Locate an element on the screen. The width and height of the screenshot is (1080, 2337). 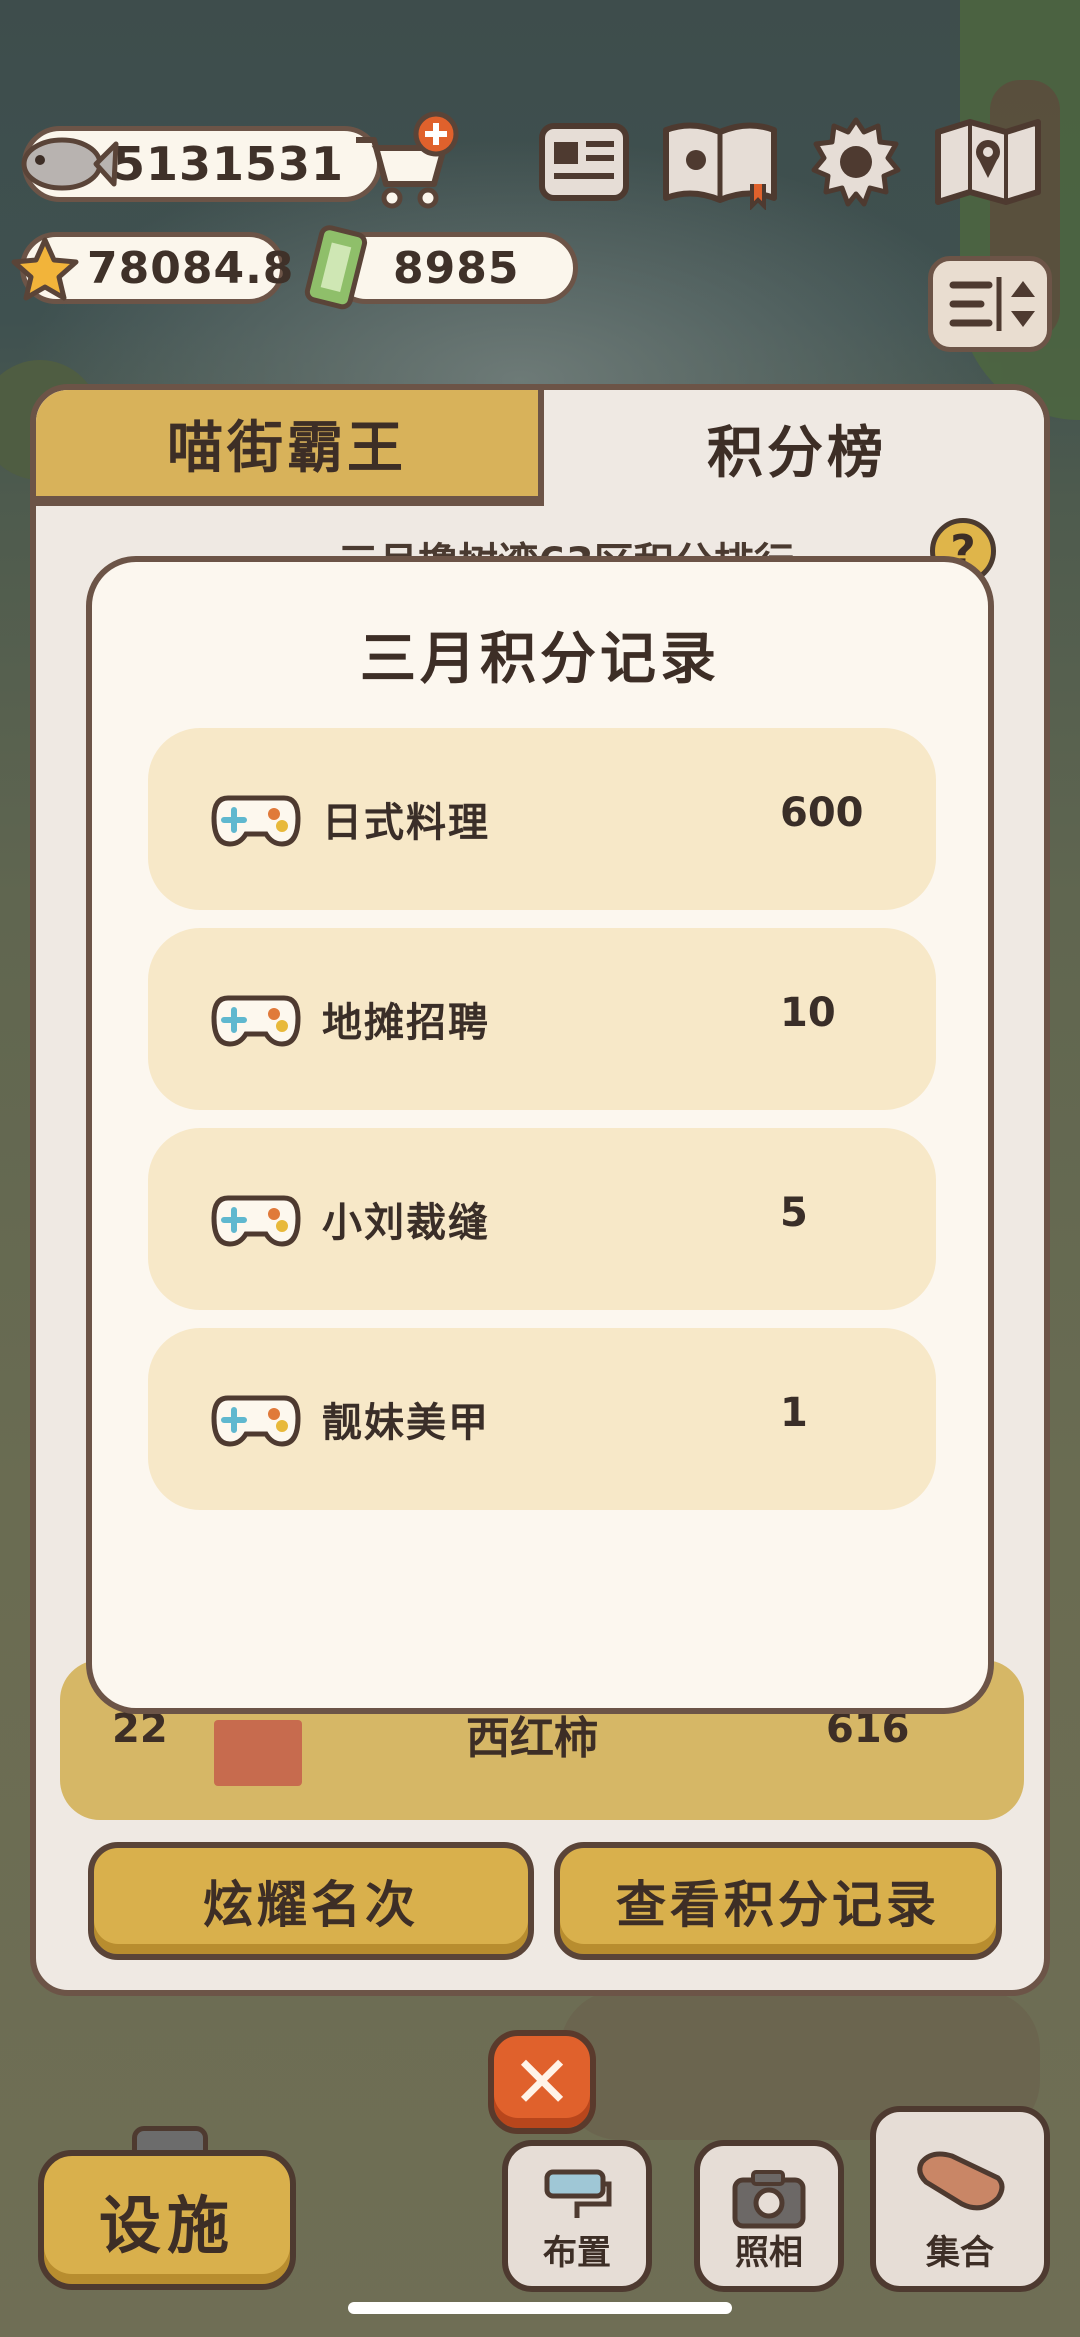
star-count: 78084.8 is located at coordinates (191, 268).